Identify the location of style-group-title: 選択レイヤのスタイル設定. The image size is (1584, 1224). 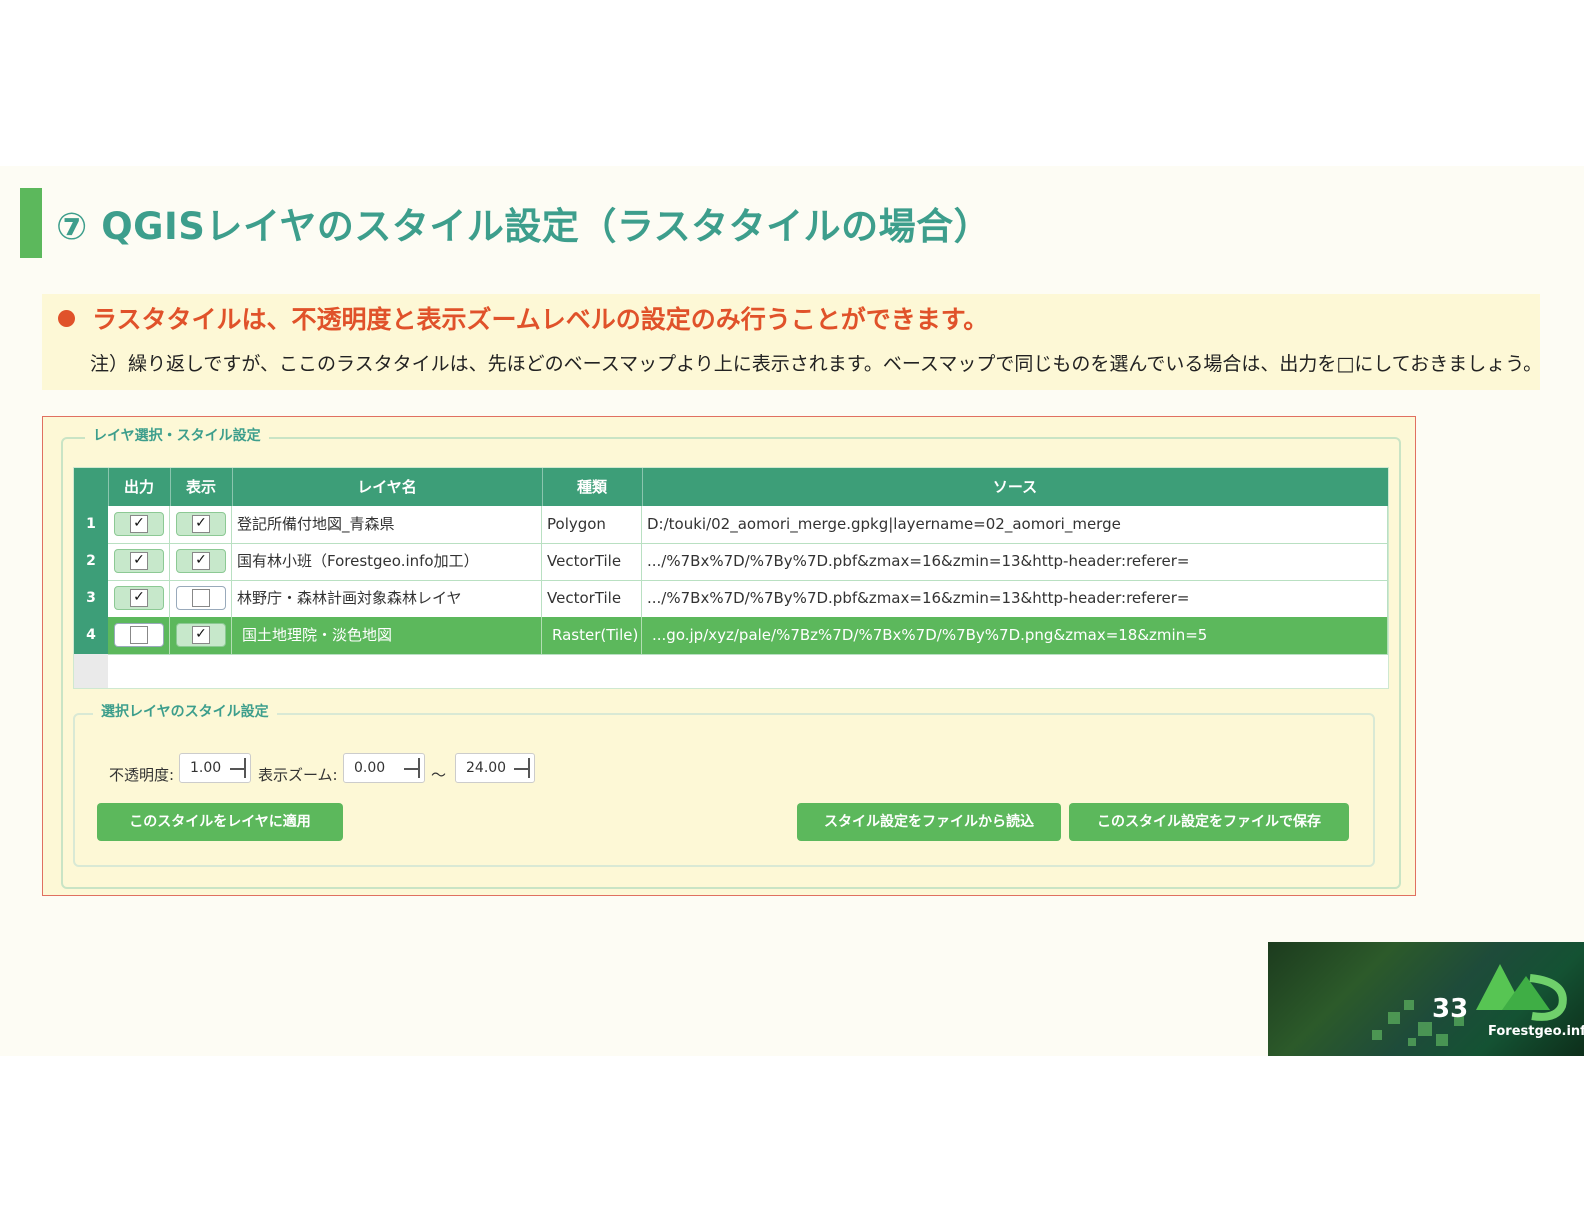
(185, 711).